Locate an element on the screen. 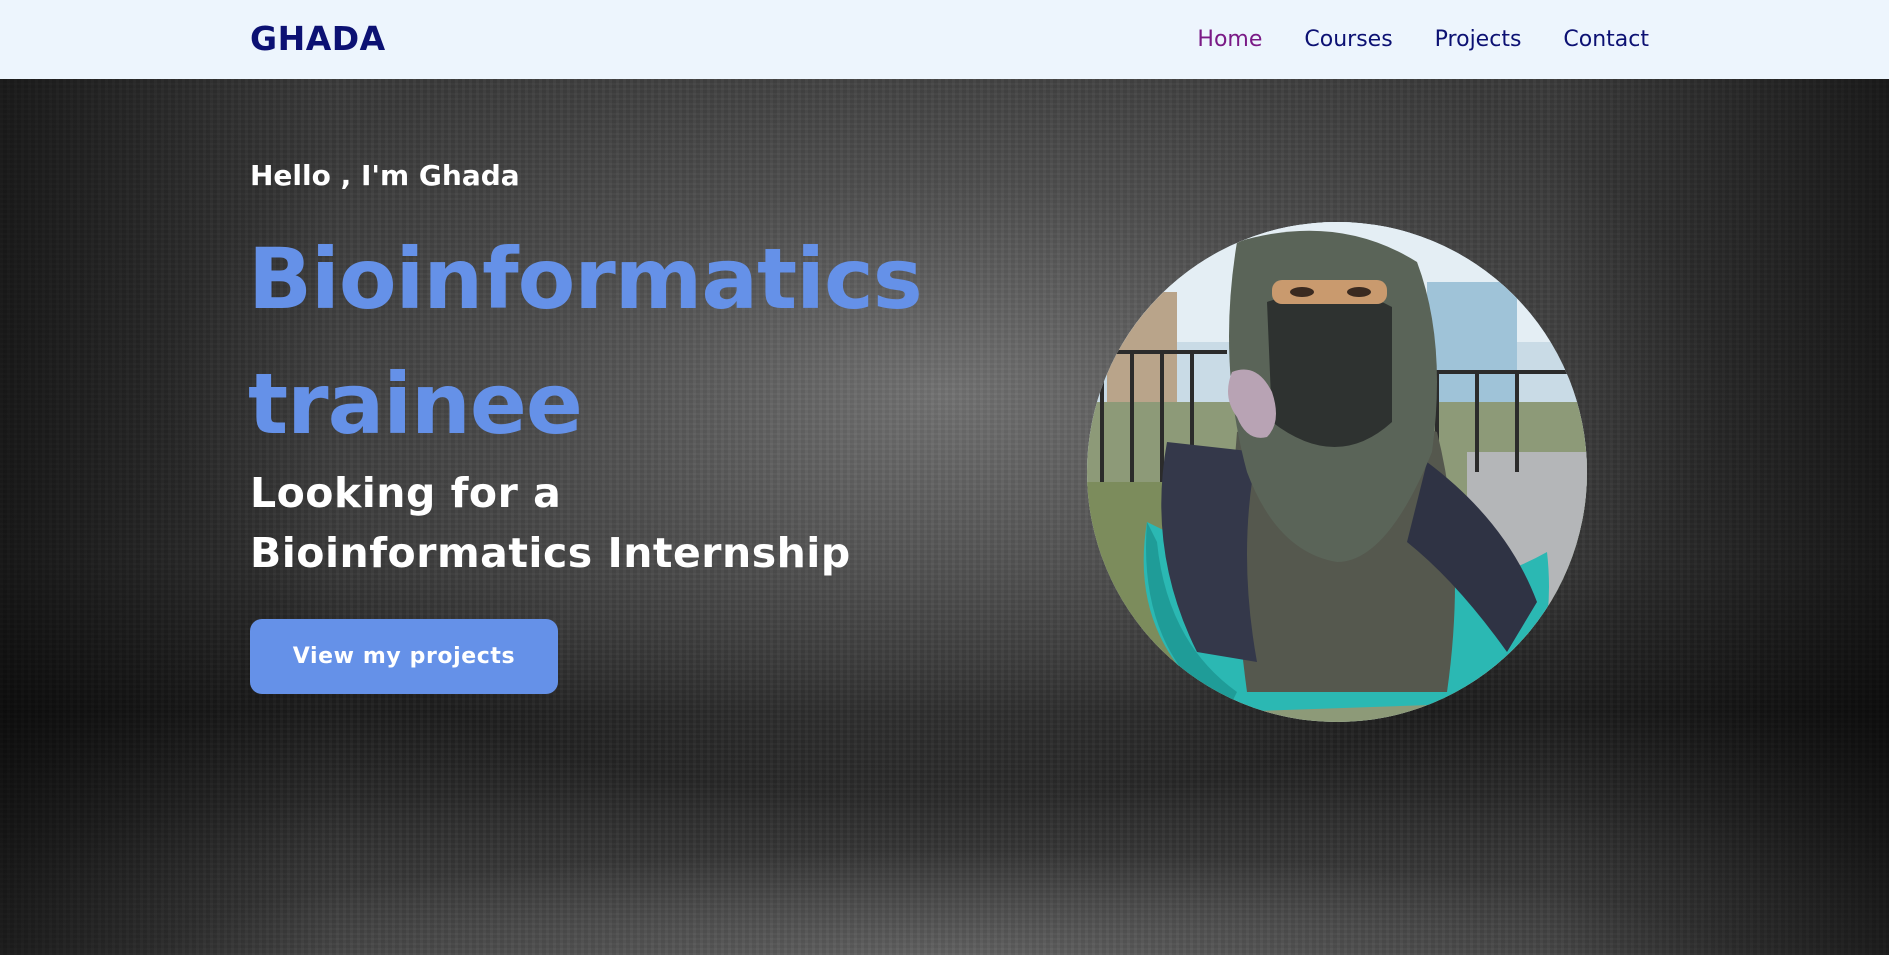 The width and height of the screenshot is (1889, 955). nav-item-home: Home is located at coordinates (1229, 39).